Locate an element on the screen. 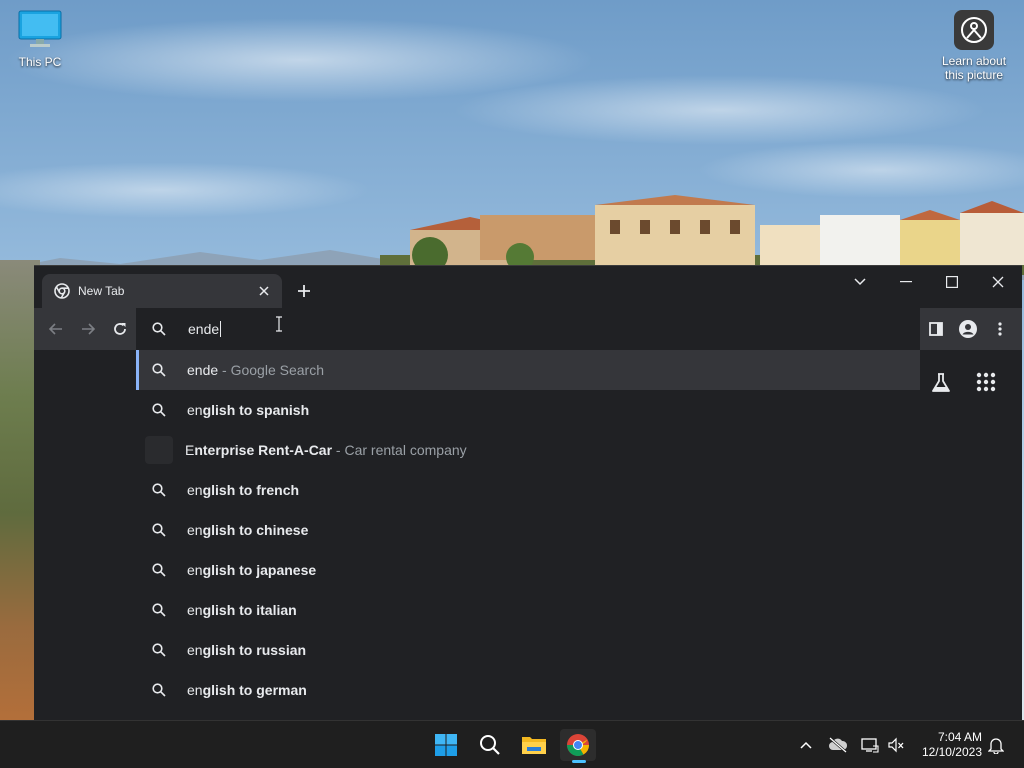 The height and width of the screenshot is (768, 1024). tab-strip: New Tab is located at coordinates (528, 287).